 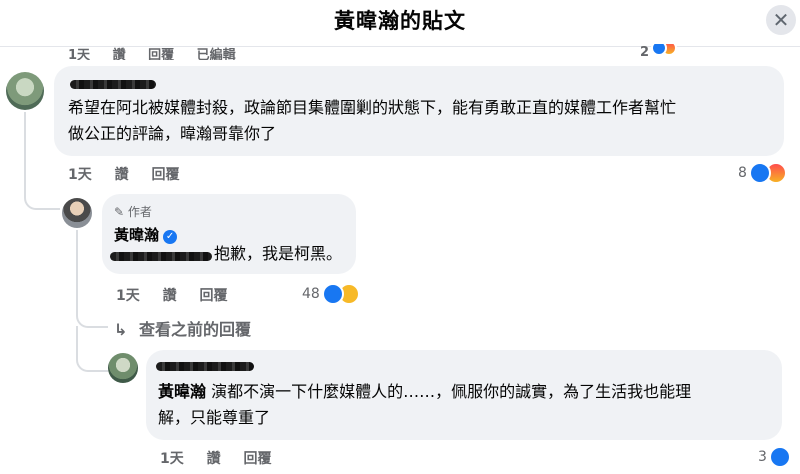 I want to click on reaction-count: 3, so click(x=762, y=457).